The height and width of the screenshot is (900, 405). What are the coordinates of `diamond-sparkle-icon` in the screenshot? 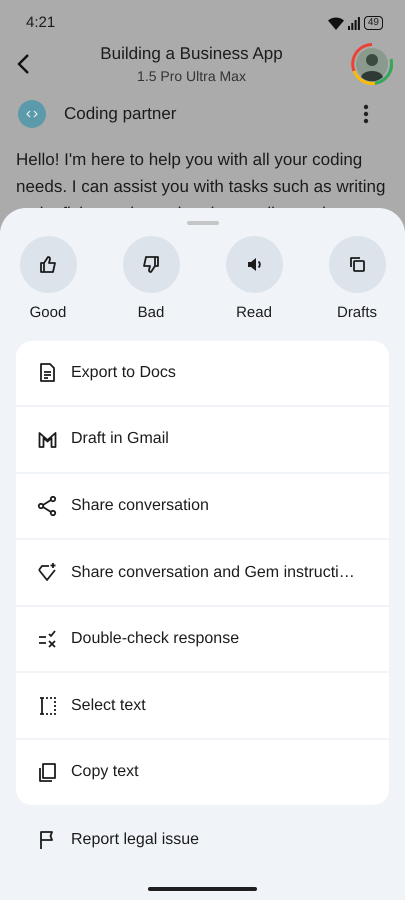 It's located at (47, 573).